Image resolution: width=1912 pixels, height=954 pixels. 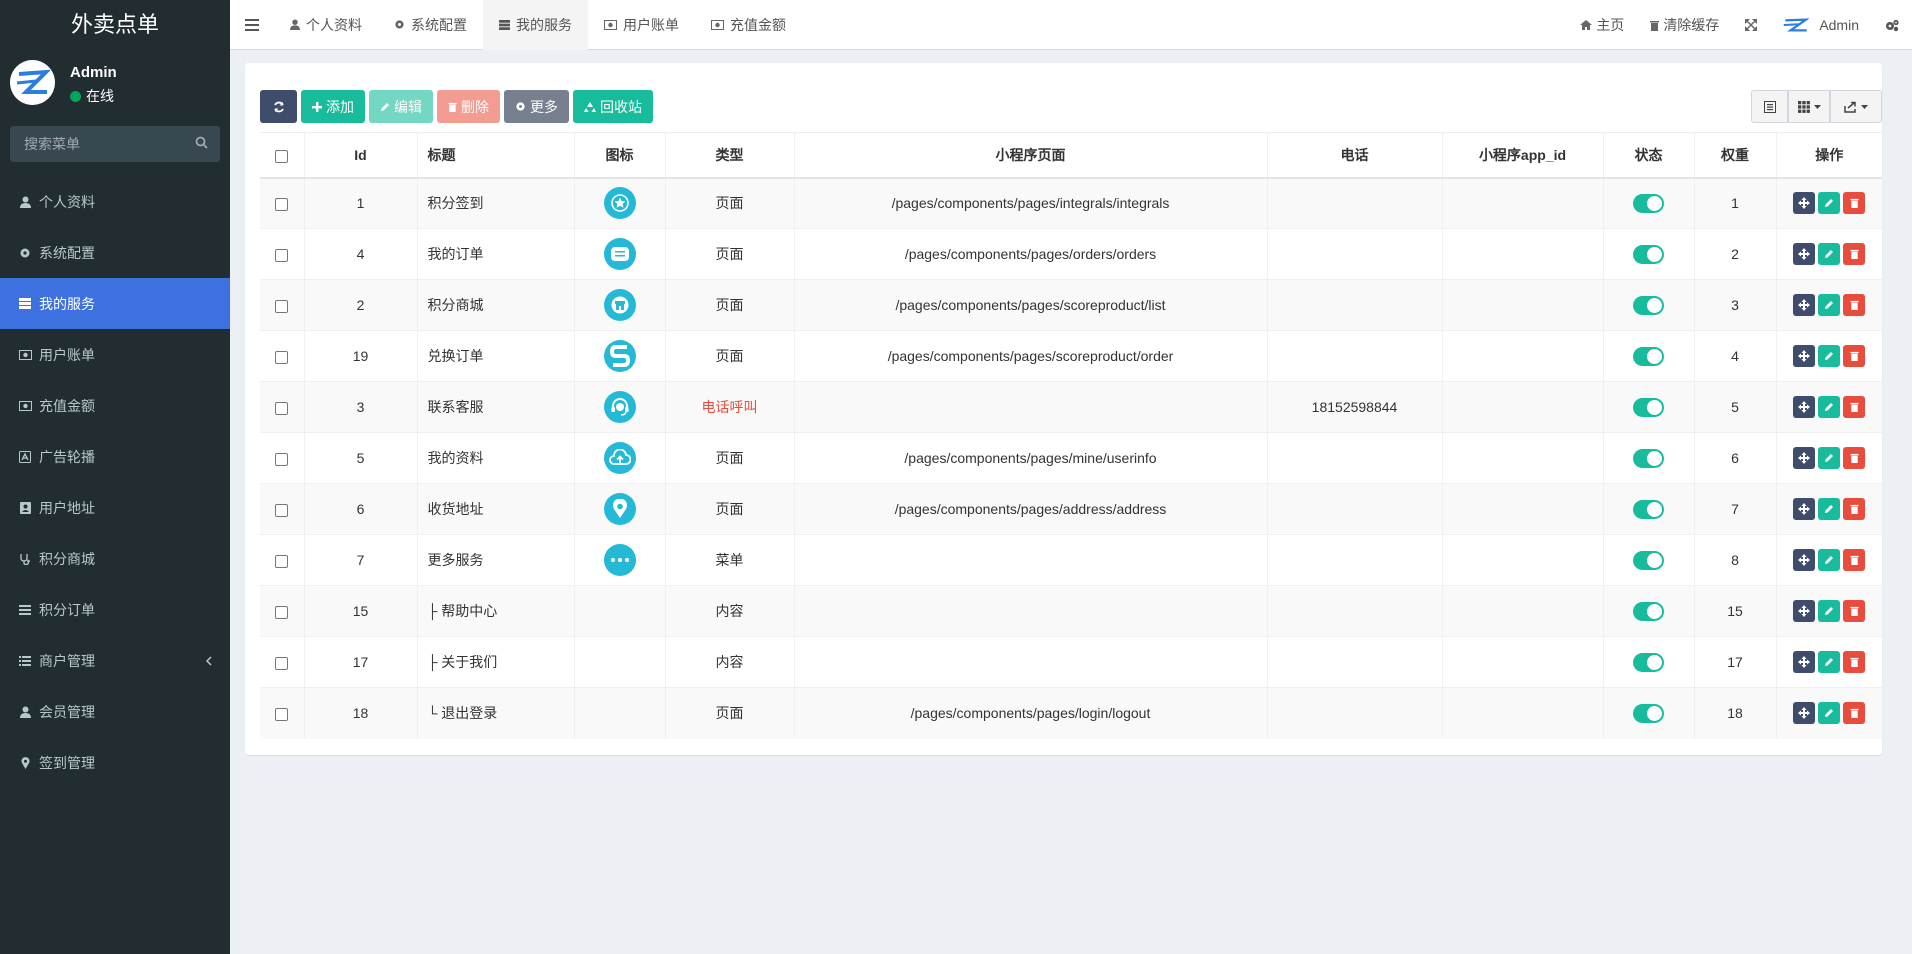 What do you see at coordinates (115, 405) in the screenshot?
I see `sidebar-item-recharge: 充值金额` at bounding box center [115, 405].